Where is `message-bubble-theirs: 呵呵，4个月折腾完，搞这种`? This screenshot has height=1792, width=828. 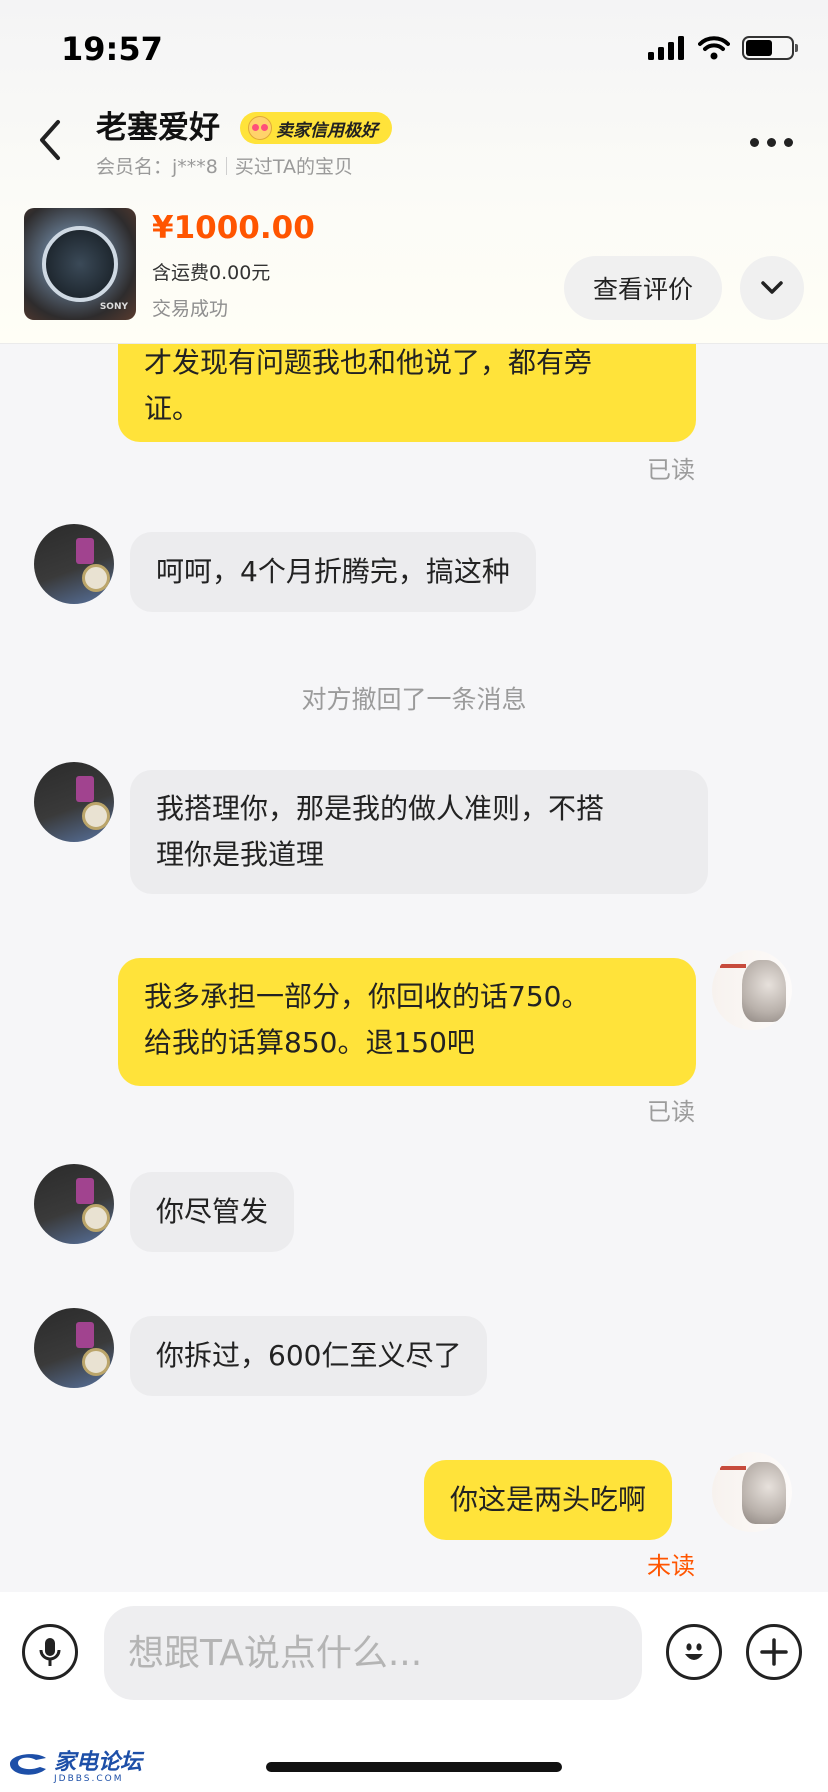 message-bubble-theirs: 呵呵，4个月折腾完，搞这种 is located at coordinates (333, 572).